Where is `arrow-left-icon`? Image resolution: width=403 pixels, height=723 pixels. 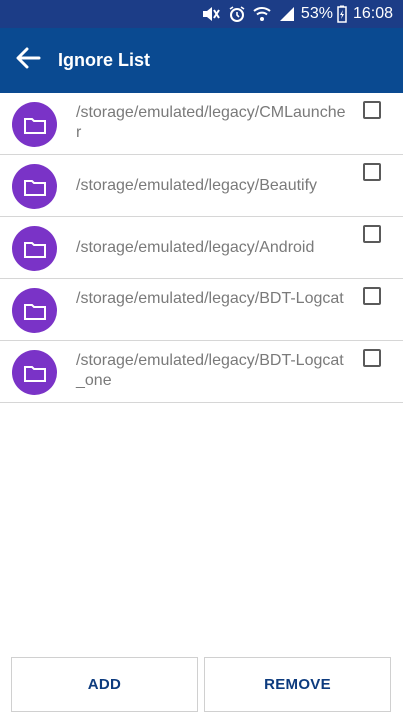
arrow-left-icon is located at coordinates (28, 60).